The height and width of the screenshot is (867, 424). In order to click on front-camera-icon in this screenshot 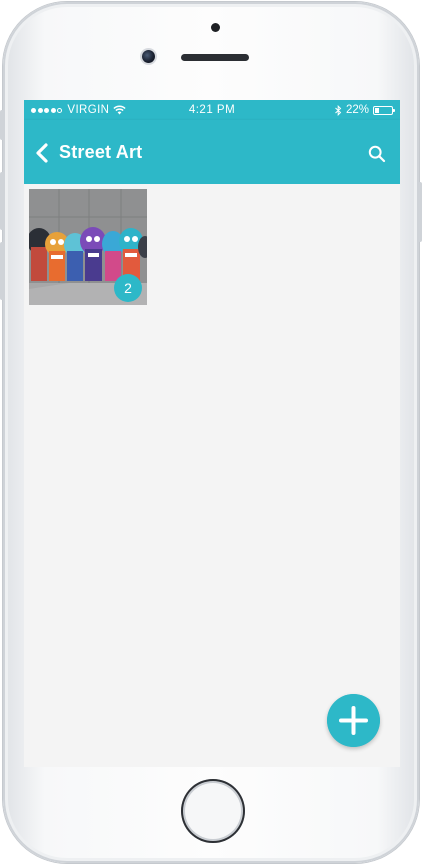, I will do `click(148, 56)`.